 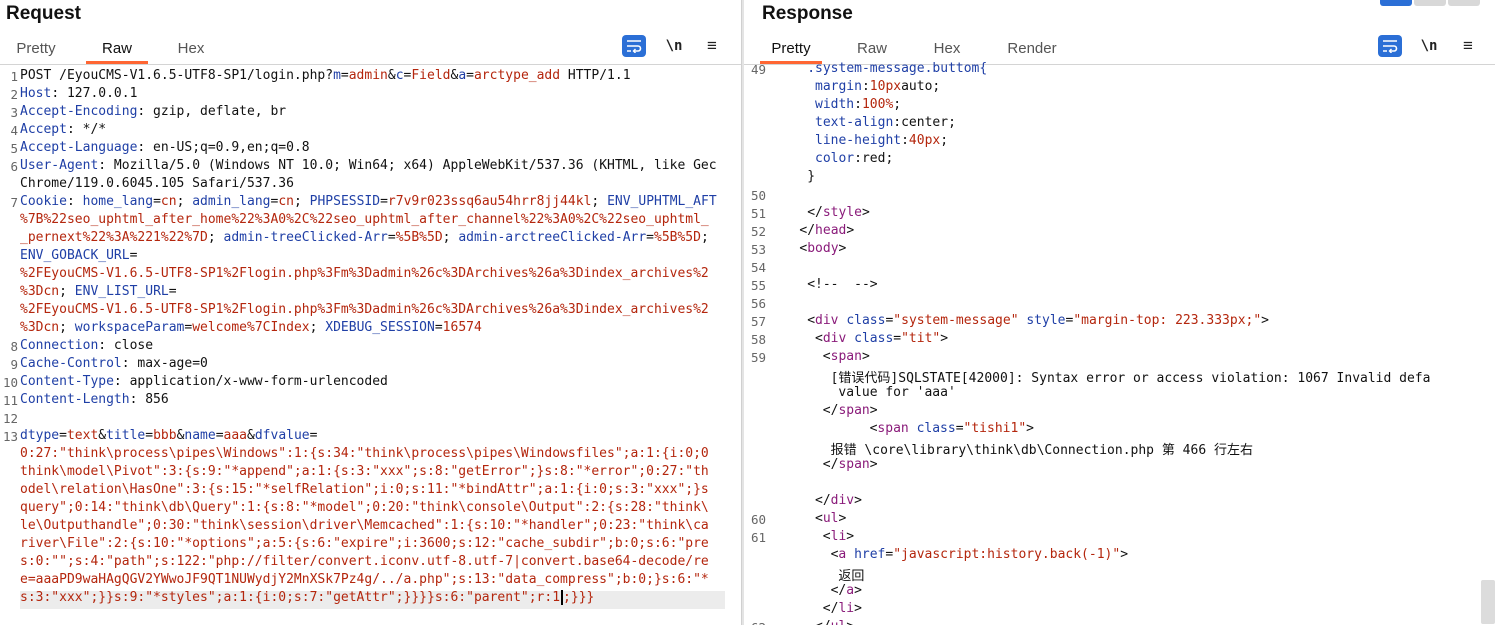 I want to click on tab-request-raw: Raw, so click(x=117, y=51).